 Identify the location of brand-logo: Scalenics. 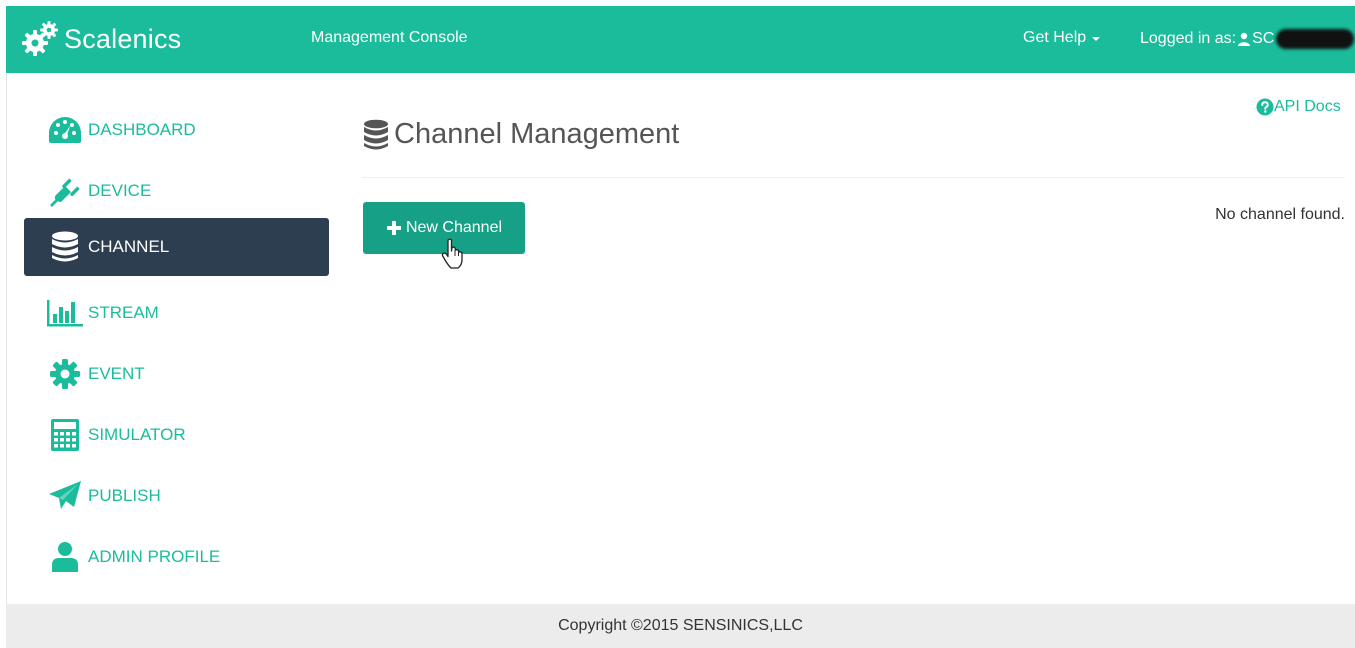
(100, 39).